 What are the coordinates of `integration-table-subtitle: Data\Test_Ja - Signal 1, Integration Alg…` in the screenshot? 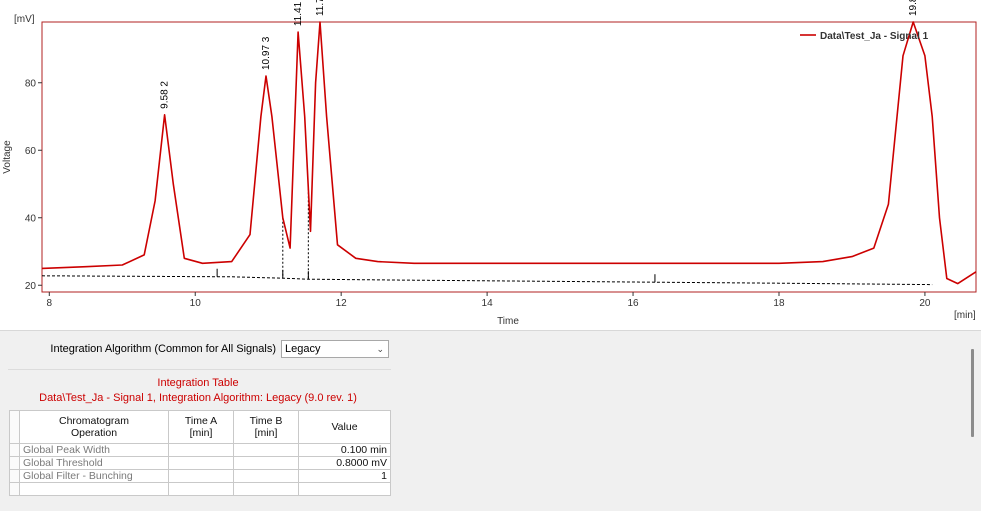 It's located at (198, 398).